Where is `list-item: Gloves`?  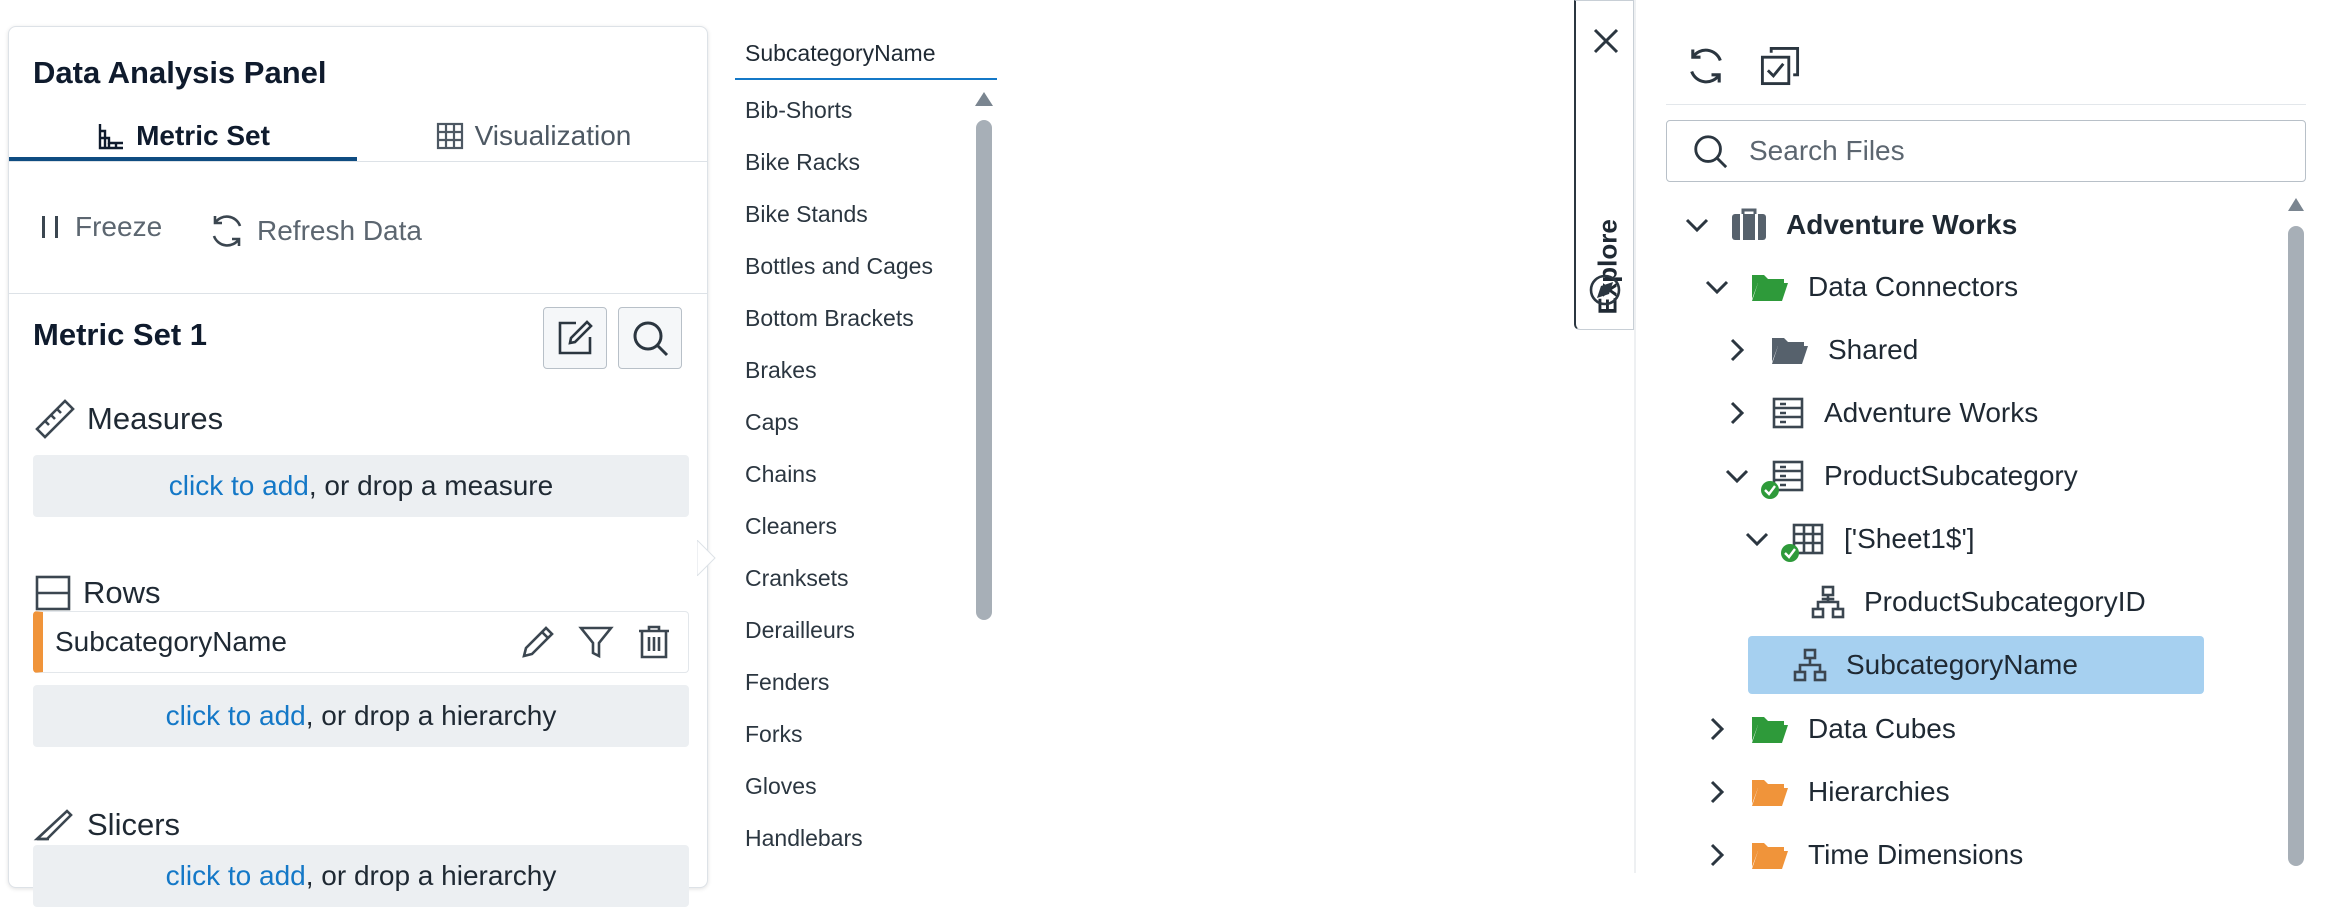
list-item: Gloves is located at coordinates (855, 786).